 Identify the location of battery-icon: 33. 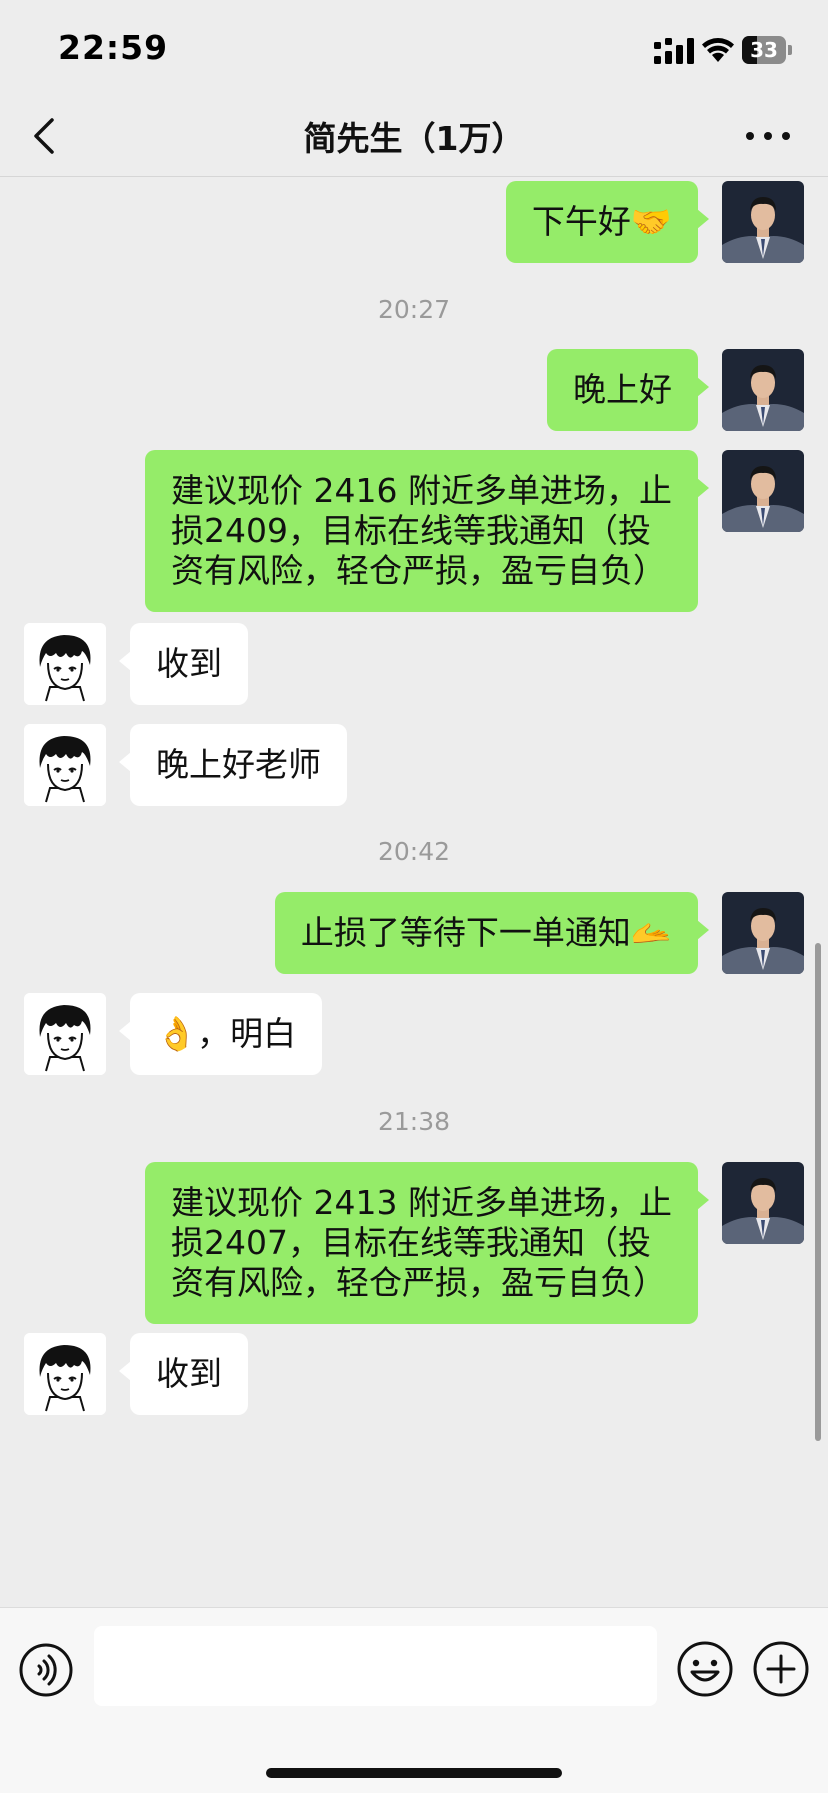
(767, 50).